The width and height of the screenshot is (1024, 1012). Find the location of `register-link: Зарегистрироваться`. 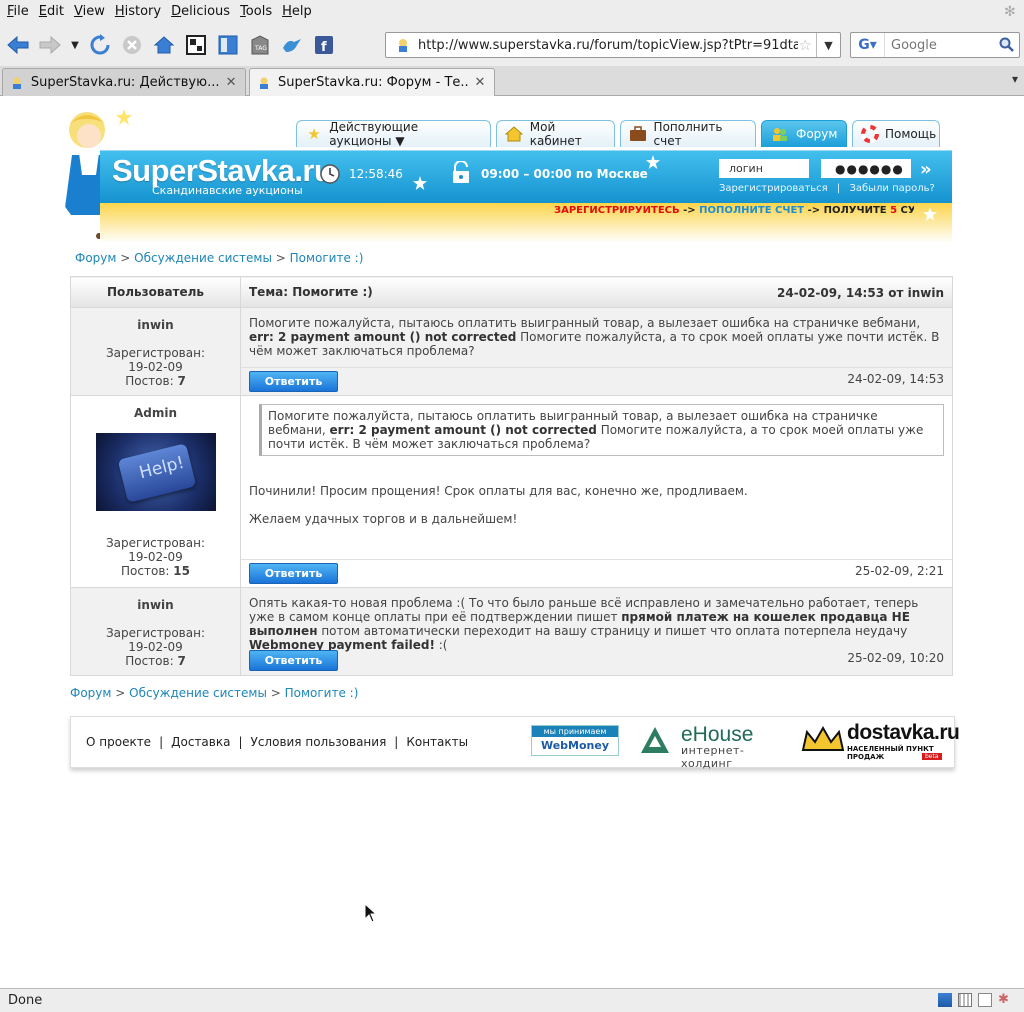

register-link: Зарегистрироваться is located at coordinates (773, 188).